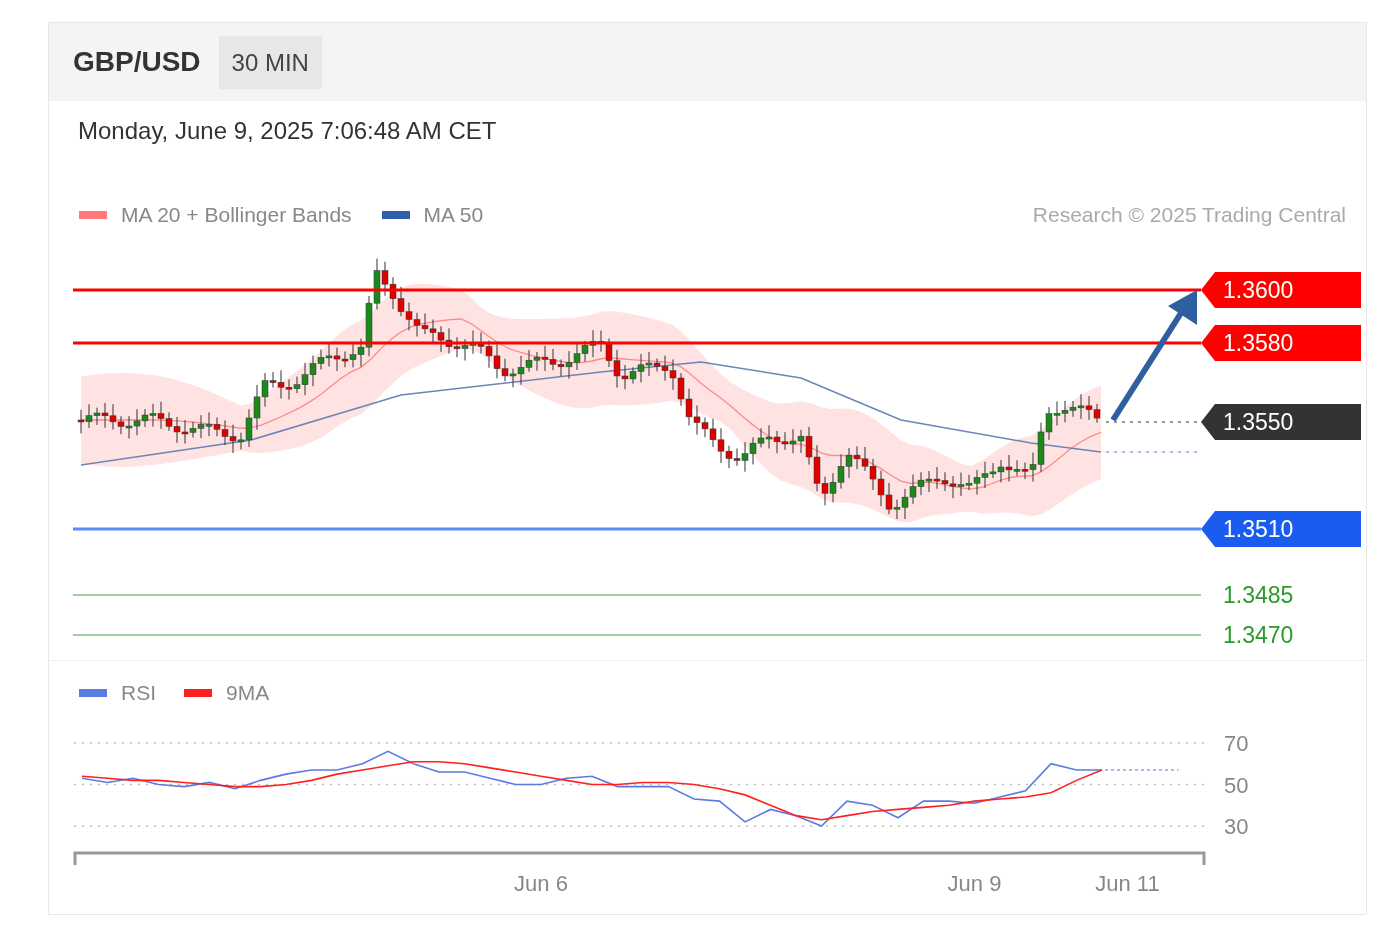 The width and height of the screenshot is (1394, 932). Describe the element at coordinates (541, 883) in the screenshot. I see `axis-label: Jun 6` at that location.